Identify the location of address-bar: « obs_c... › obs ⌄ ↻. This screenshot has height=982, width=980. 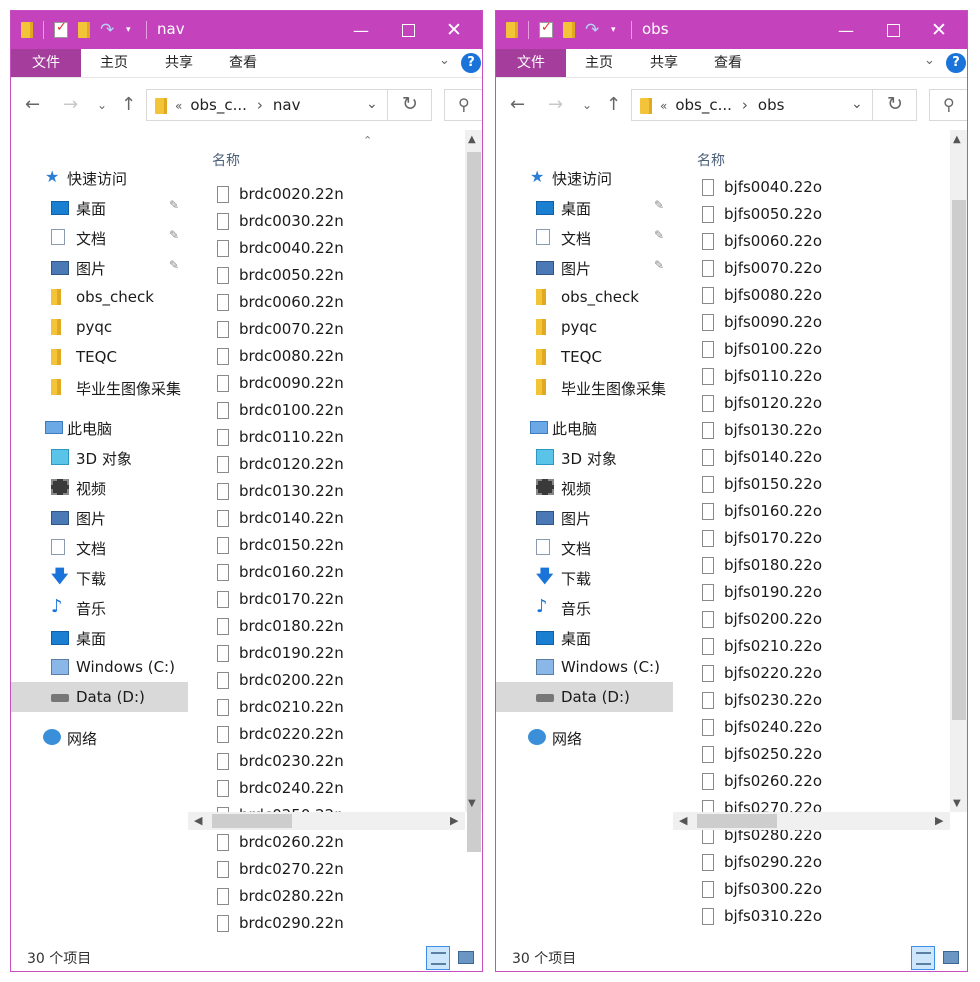
(774, 105).